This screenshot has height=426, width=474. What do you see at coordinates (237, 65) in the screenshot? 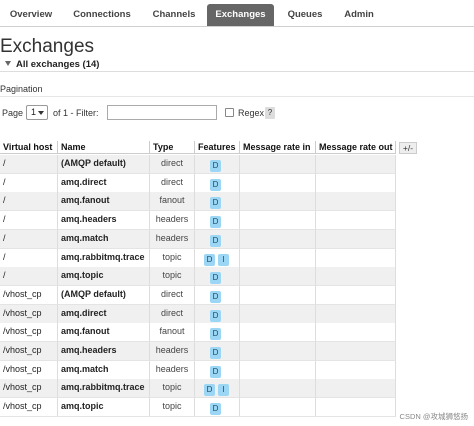
I see `all-exchanges-toggle: All exchanges (14)` at bounding box center [237, 65].